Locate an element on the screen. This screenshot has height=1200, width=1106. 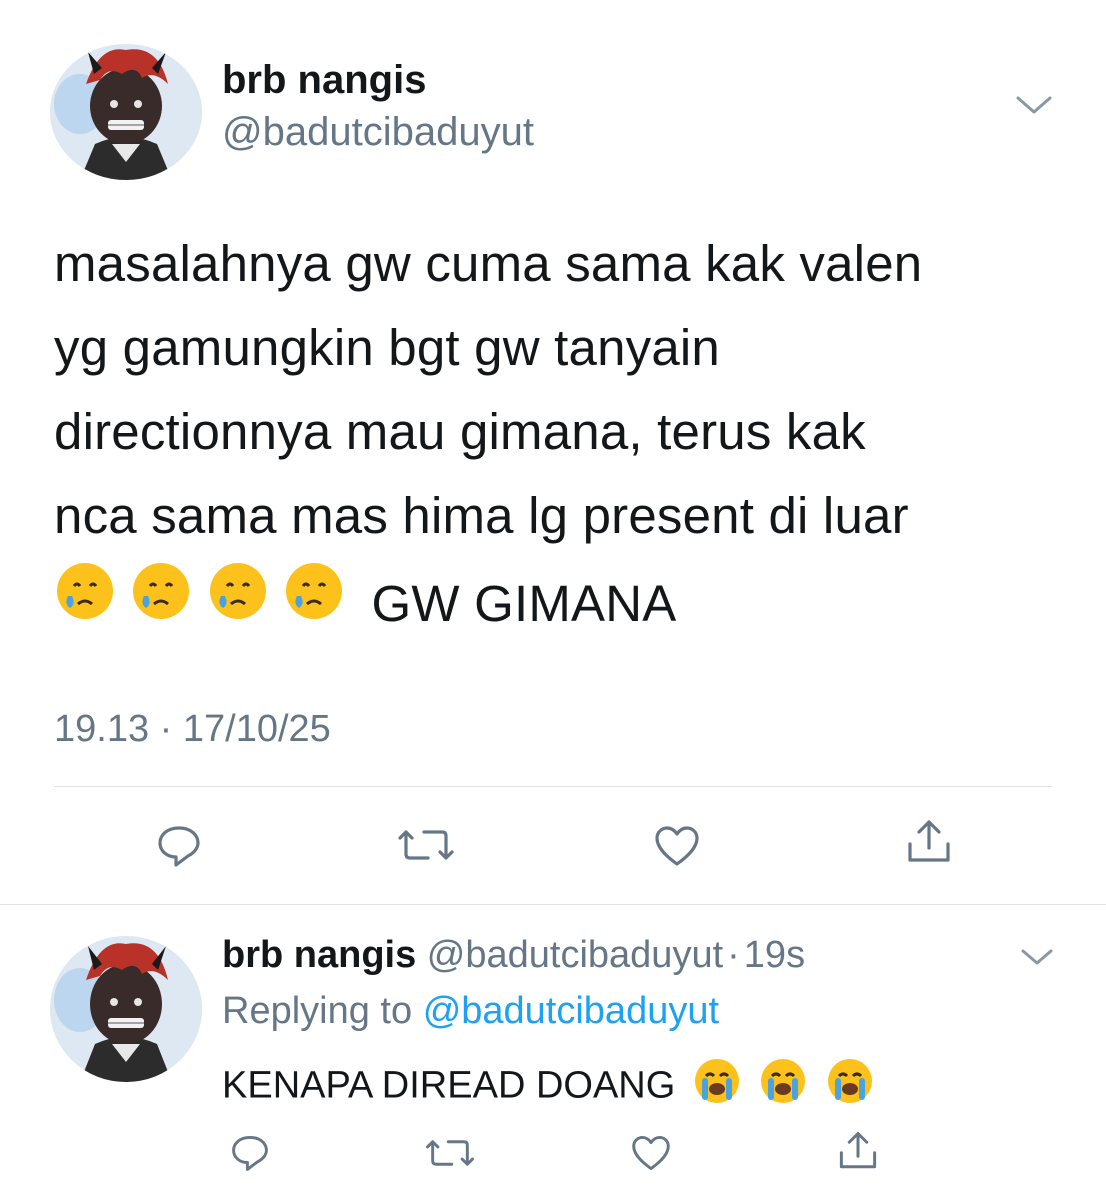
tweet-line-last: GW GIMANA is located at coordinates (559, 602).